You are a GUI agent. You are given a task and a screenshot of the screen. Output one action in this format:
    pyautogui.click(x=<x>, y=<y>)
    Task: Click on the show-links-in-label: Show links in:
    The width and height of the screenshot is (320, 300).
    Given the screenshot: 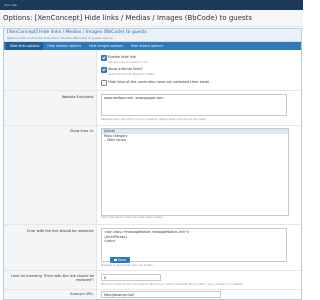 What is the action you would take?
    pyautogui.click(x=81, y=131)
    